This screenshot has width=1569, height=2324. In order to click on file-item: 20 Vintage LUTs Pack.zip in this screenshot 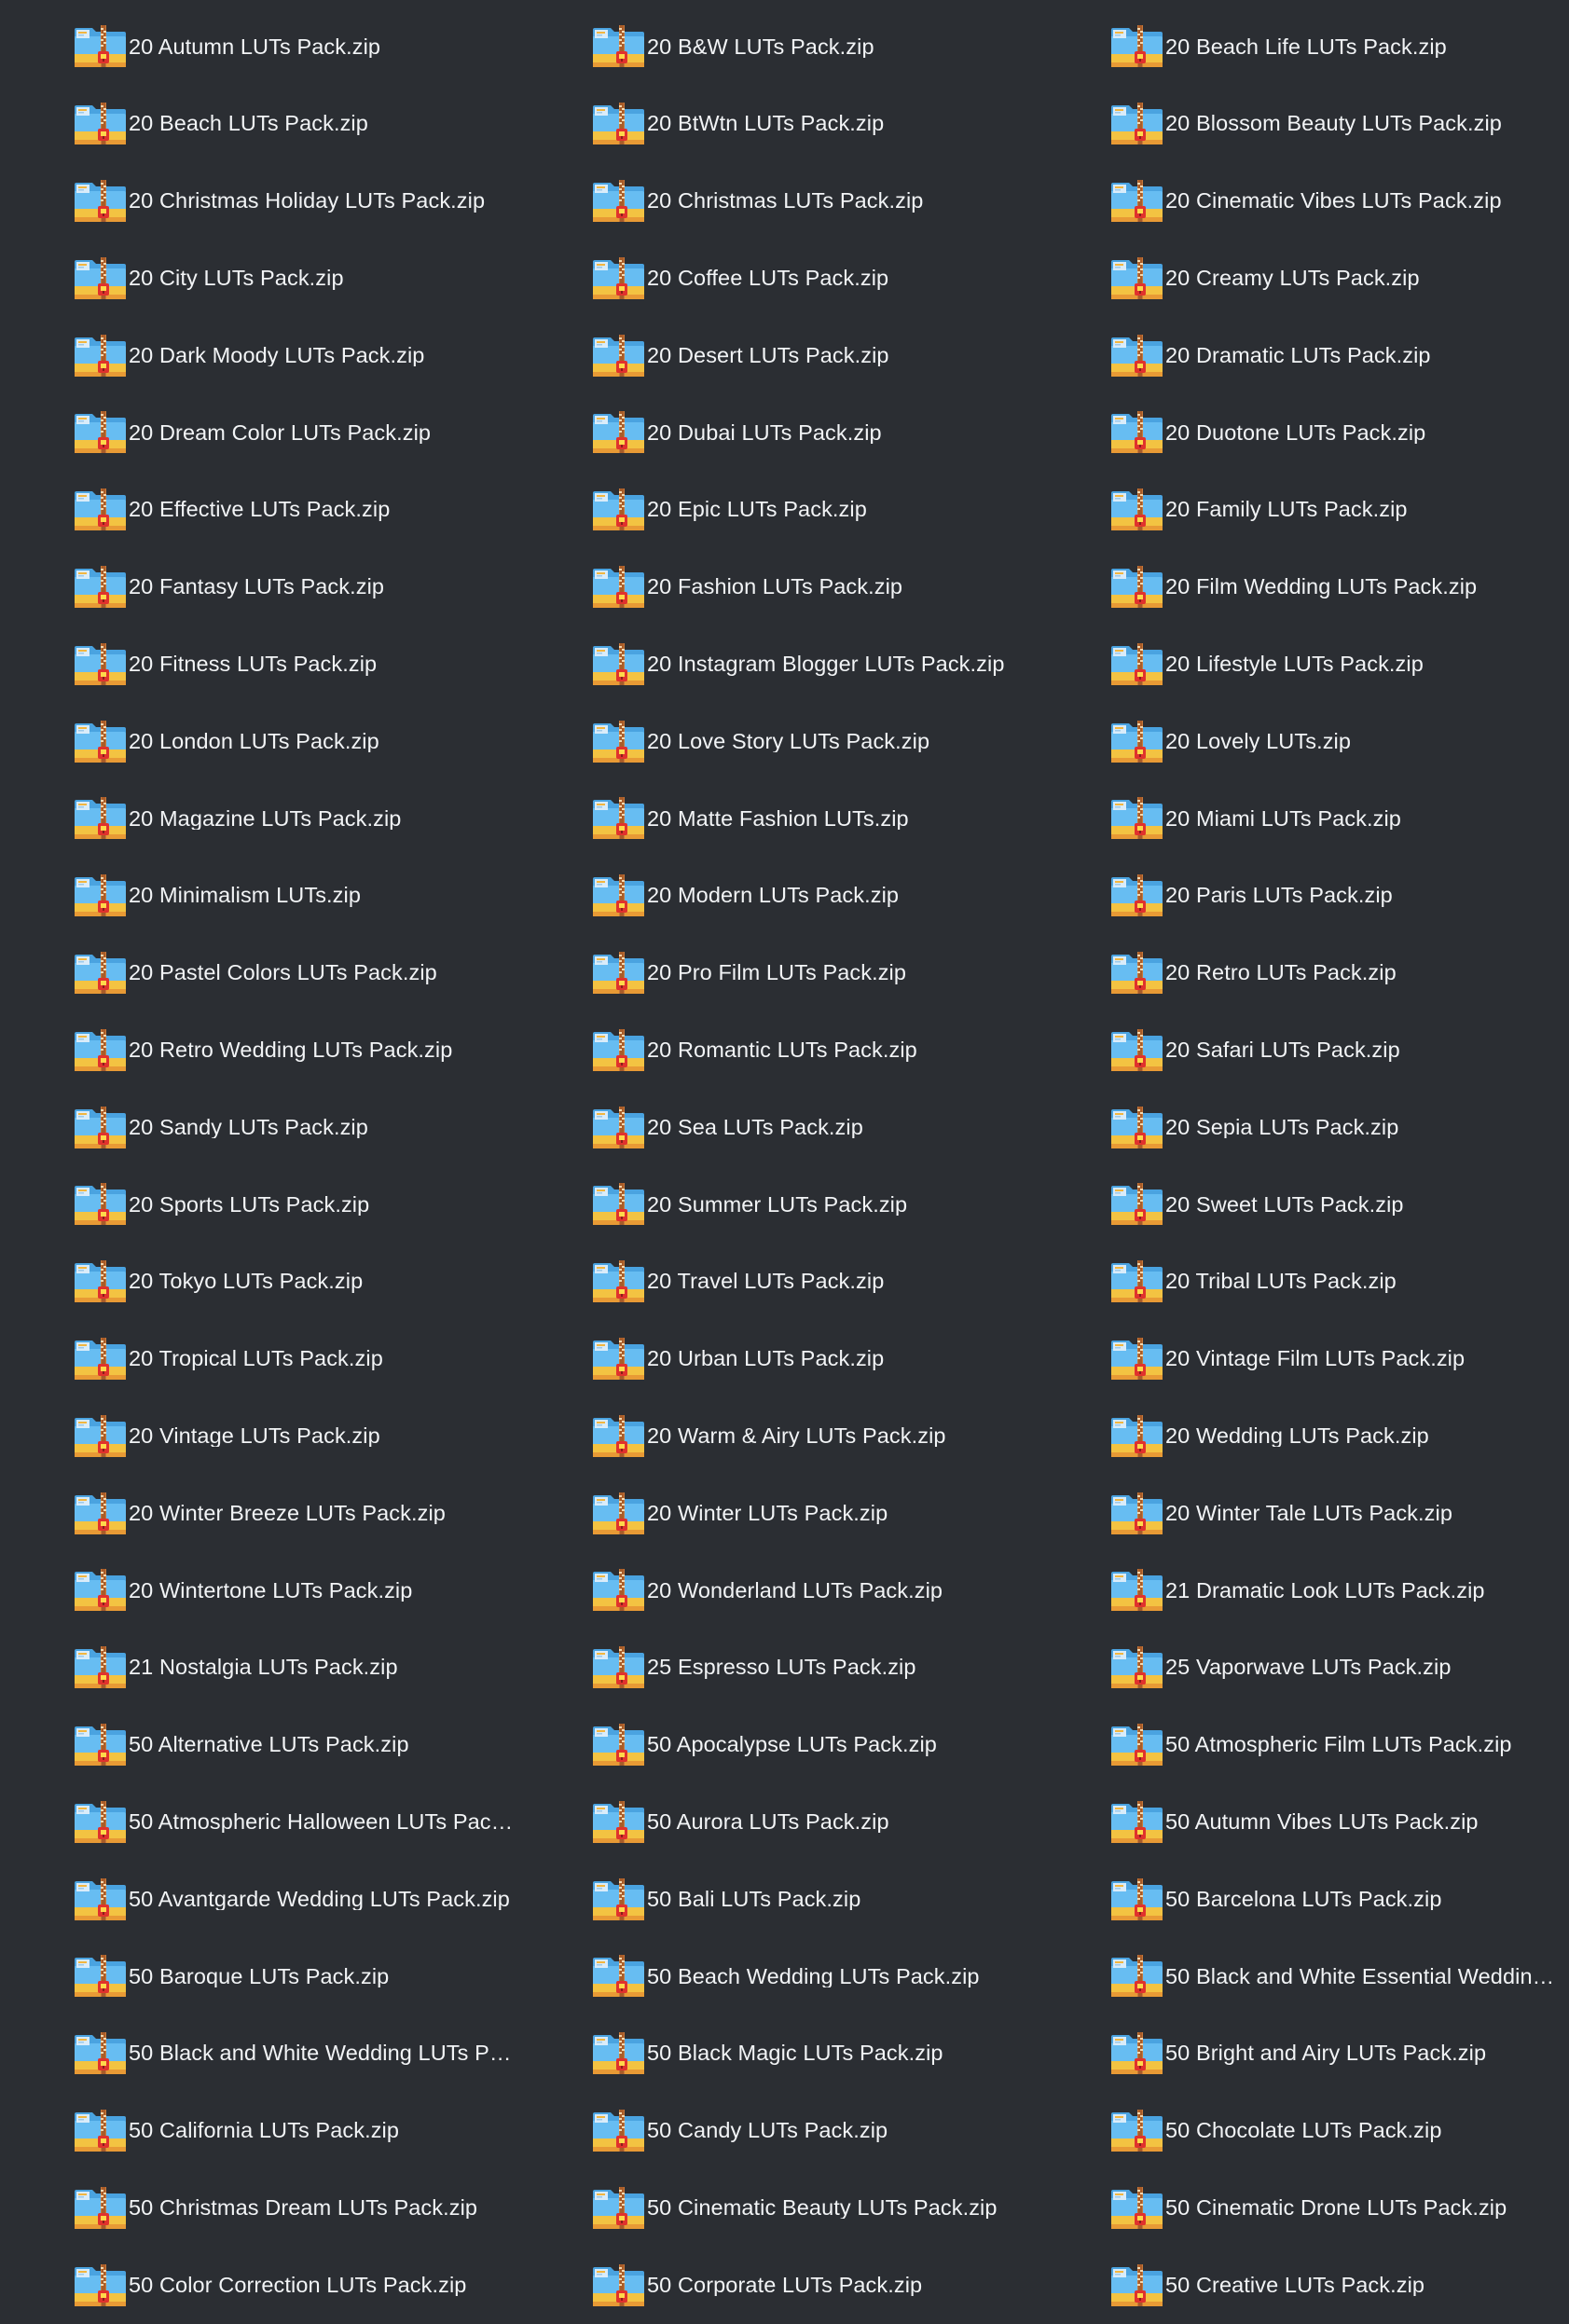, I will do `click(259, 1436)`.